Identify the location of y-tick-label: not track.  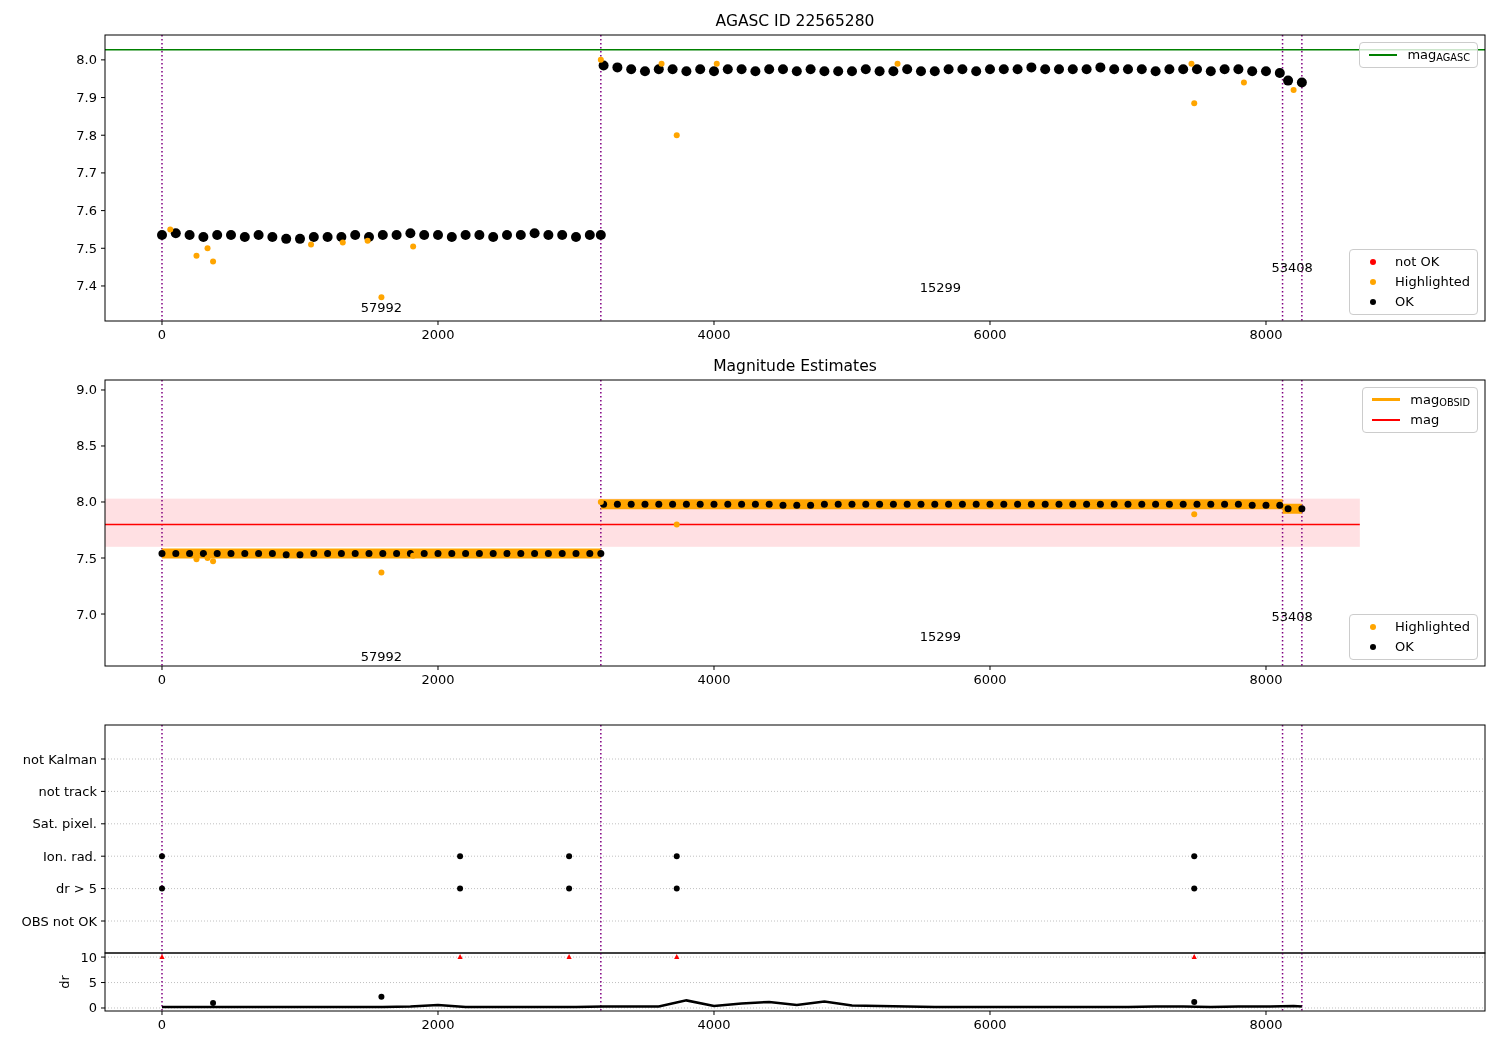
(67, 791).